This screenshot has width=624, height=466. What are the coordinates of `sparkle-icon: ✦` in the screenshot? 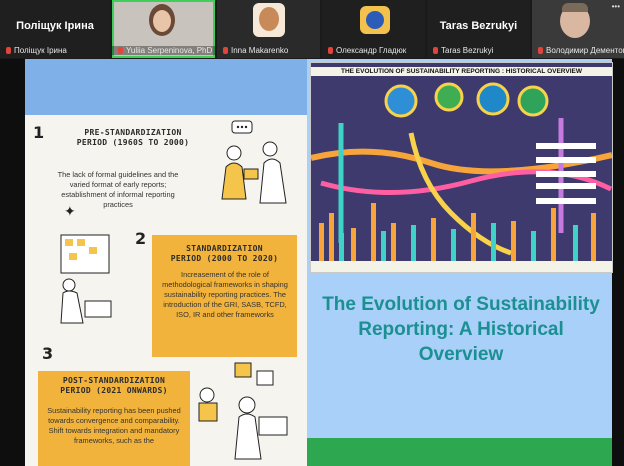 It's located at (70, 211).